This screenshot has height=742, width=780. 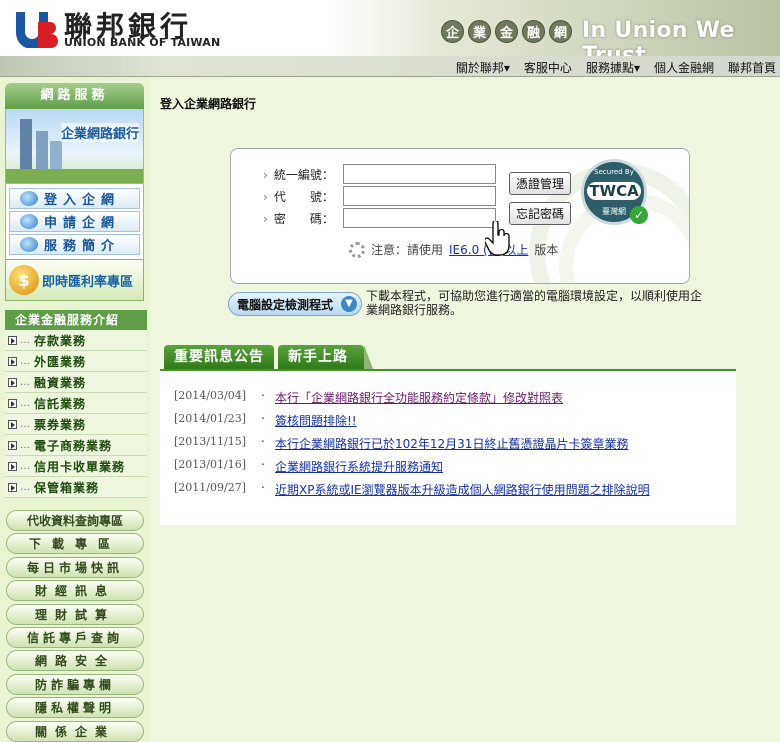 What do you see at coordinates (74, 198) in the screenshot?
I see `login-ebank-button: 登入企網` at bounding box center [74, 198].